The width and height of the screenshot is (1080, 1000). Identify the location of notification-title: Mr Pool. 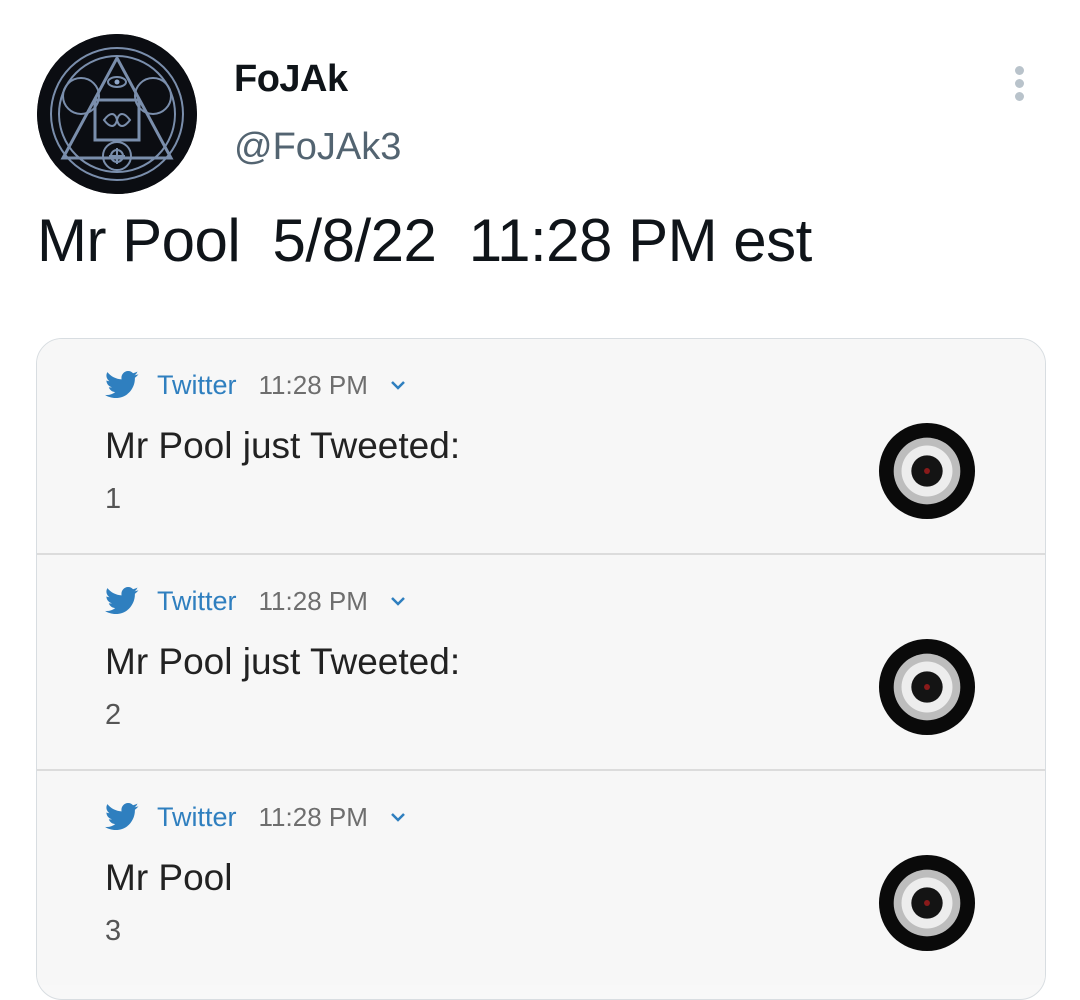
(169, 877).